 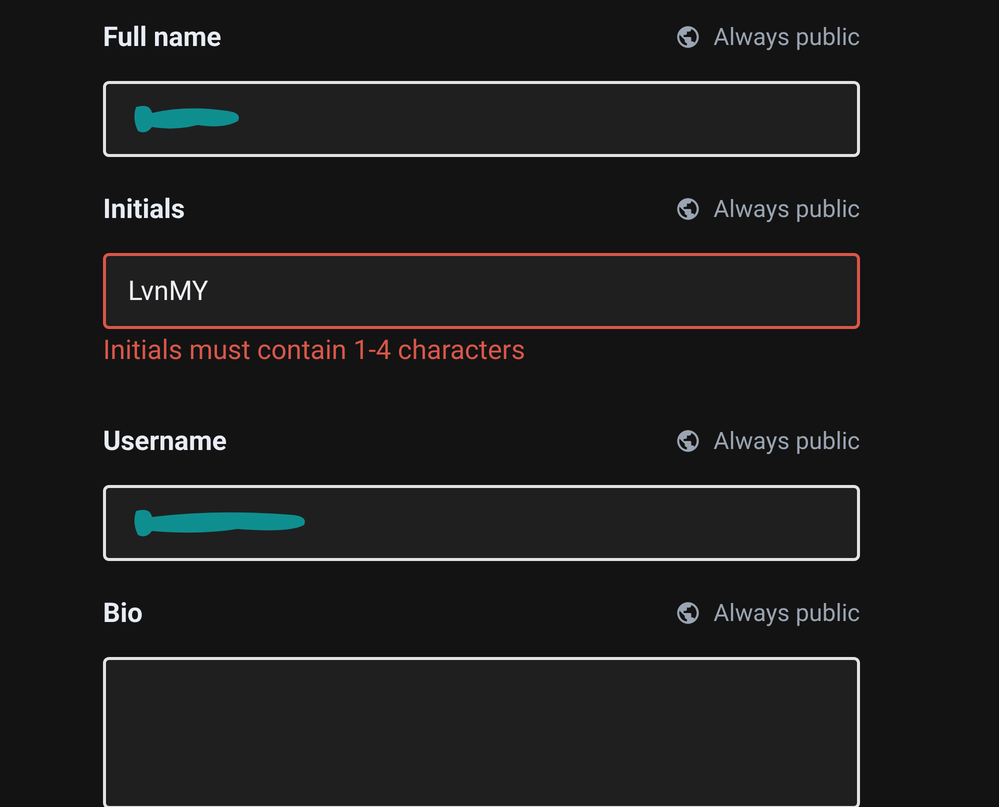 I want to click on field-label: Bio, so click(x=123, y=613).